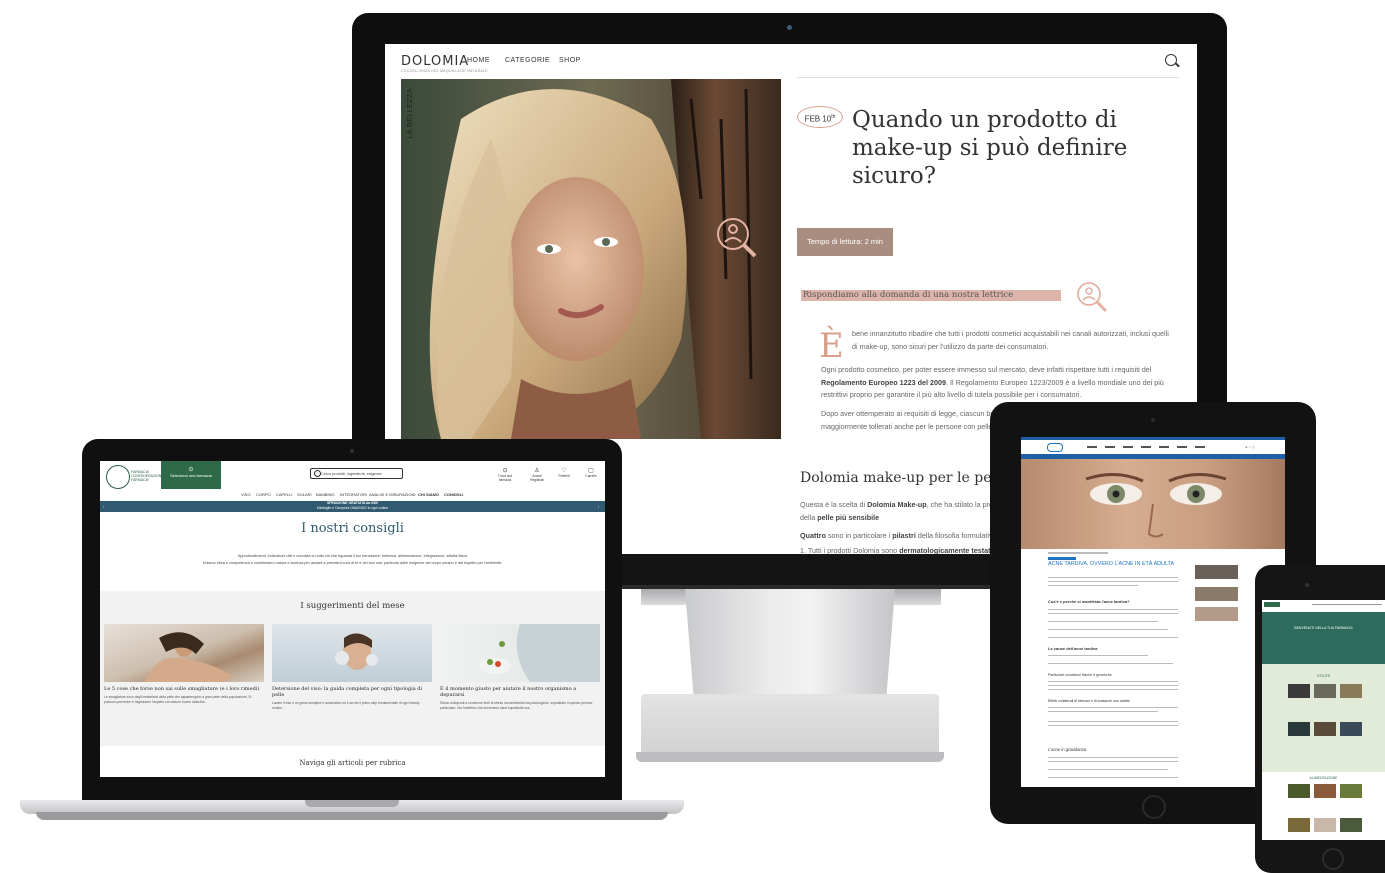  I want to click on laptop-camera, so click(352, 451).